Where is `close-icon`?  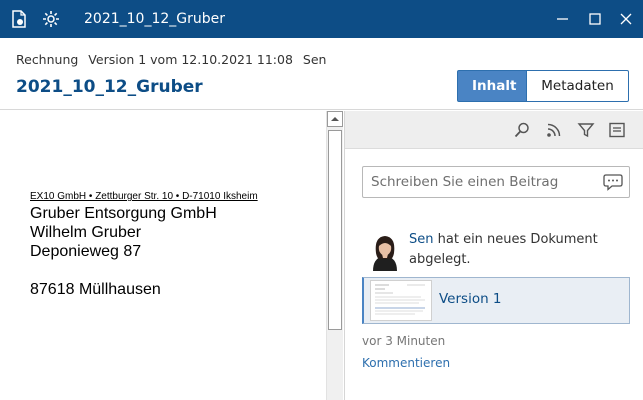
close-icon is located at coordinates (626, 19).